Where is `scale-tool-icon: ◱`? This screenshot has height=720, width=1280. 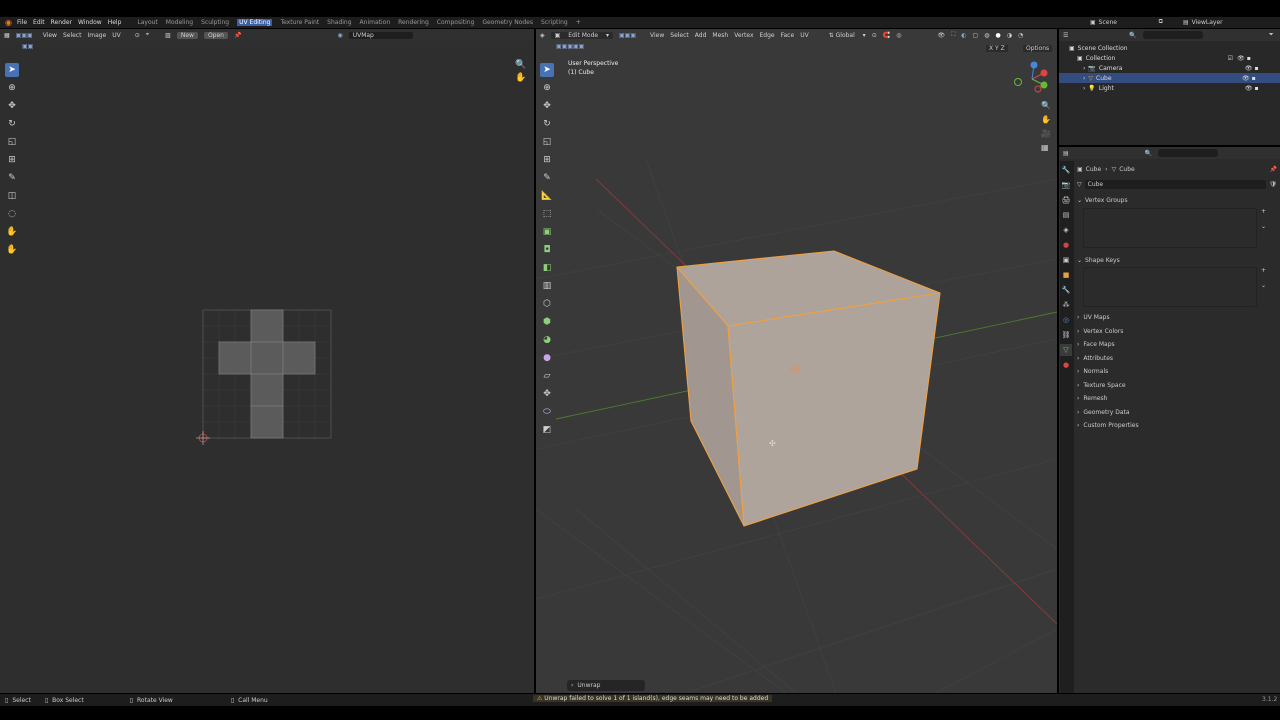 scale-tool-icon: ◱ is located at coordinates (547, 142).